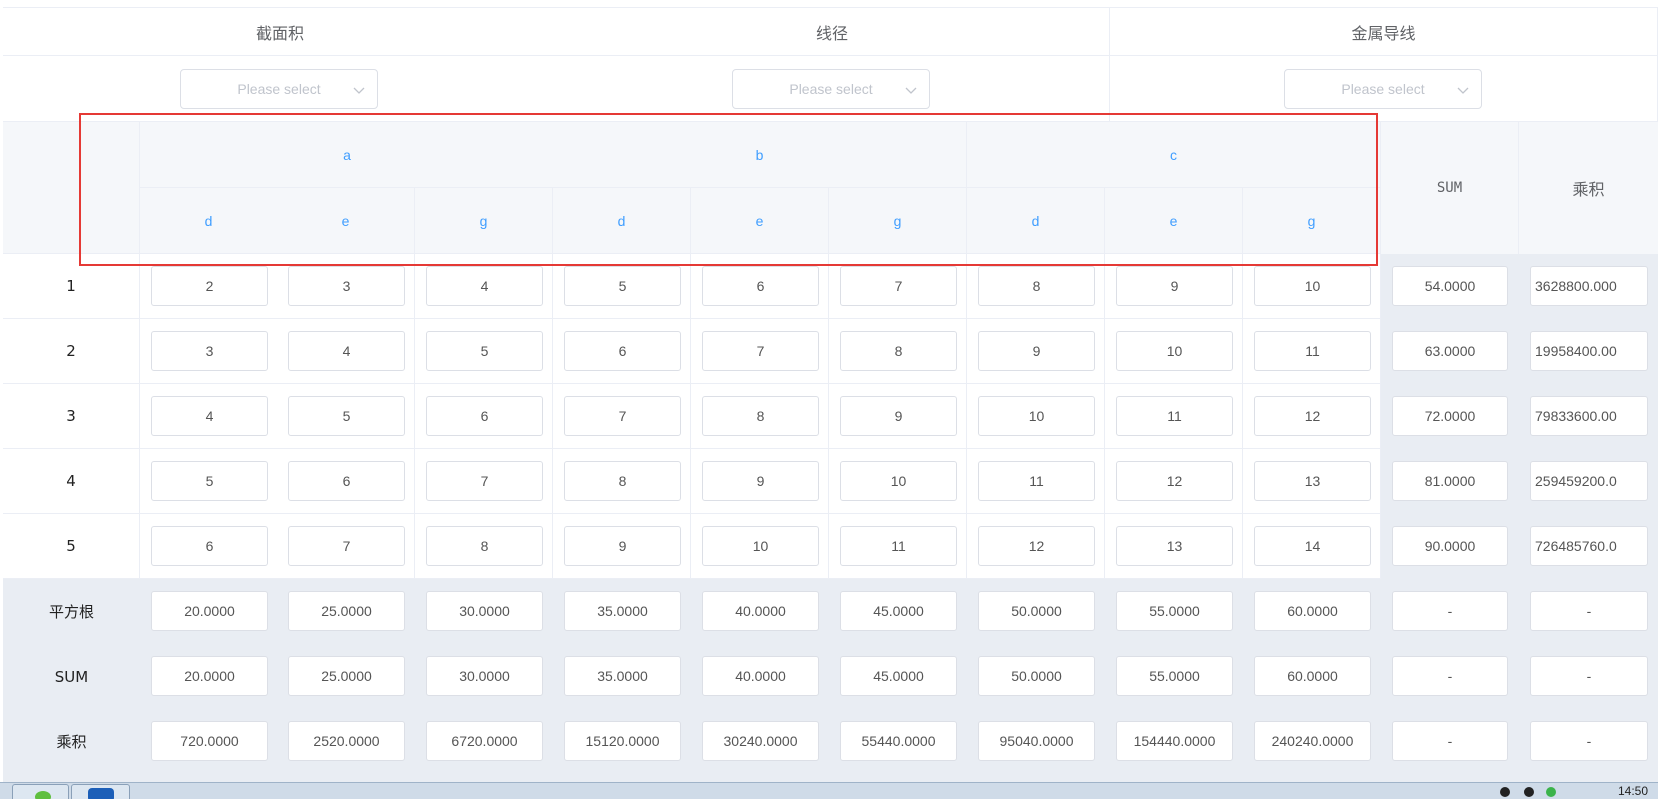 Image resolution: width=1658 pixels, height=799 pixels. I want to click on product-value: 3628800.000, so click(1589, 286).